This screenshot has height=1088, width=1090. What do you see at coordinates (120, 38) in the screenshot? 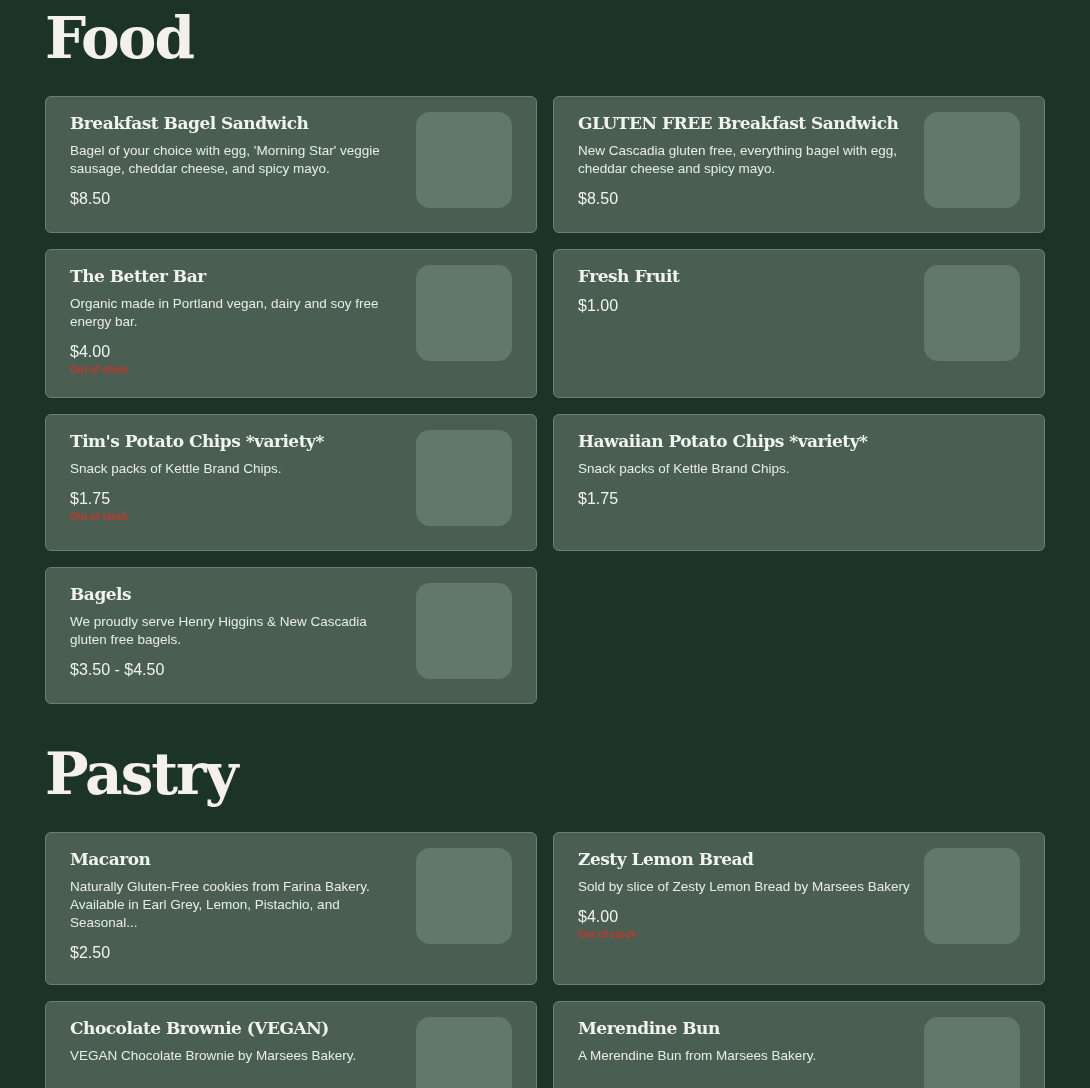
I see `section-heading: Food` at bounding box center [120, 38].